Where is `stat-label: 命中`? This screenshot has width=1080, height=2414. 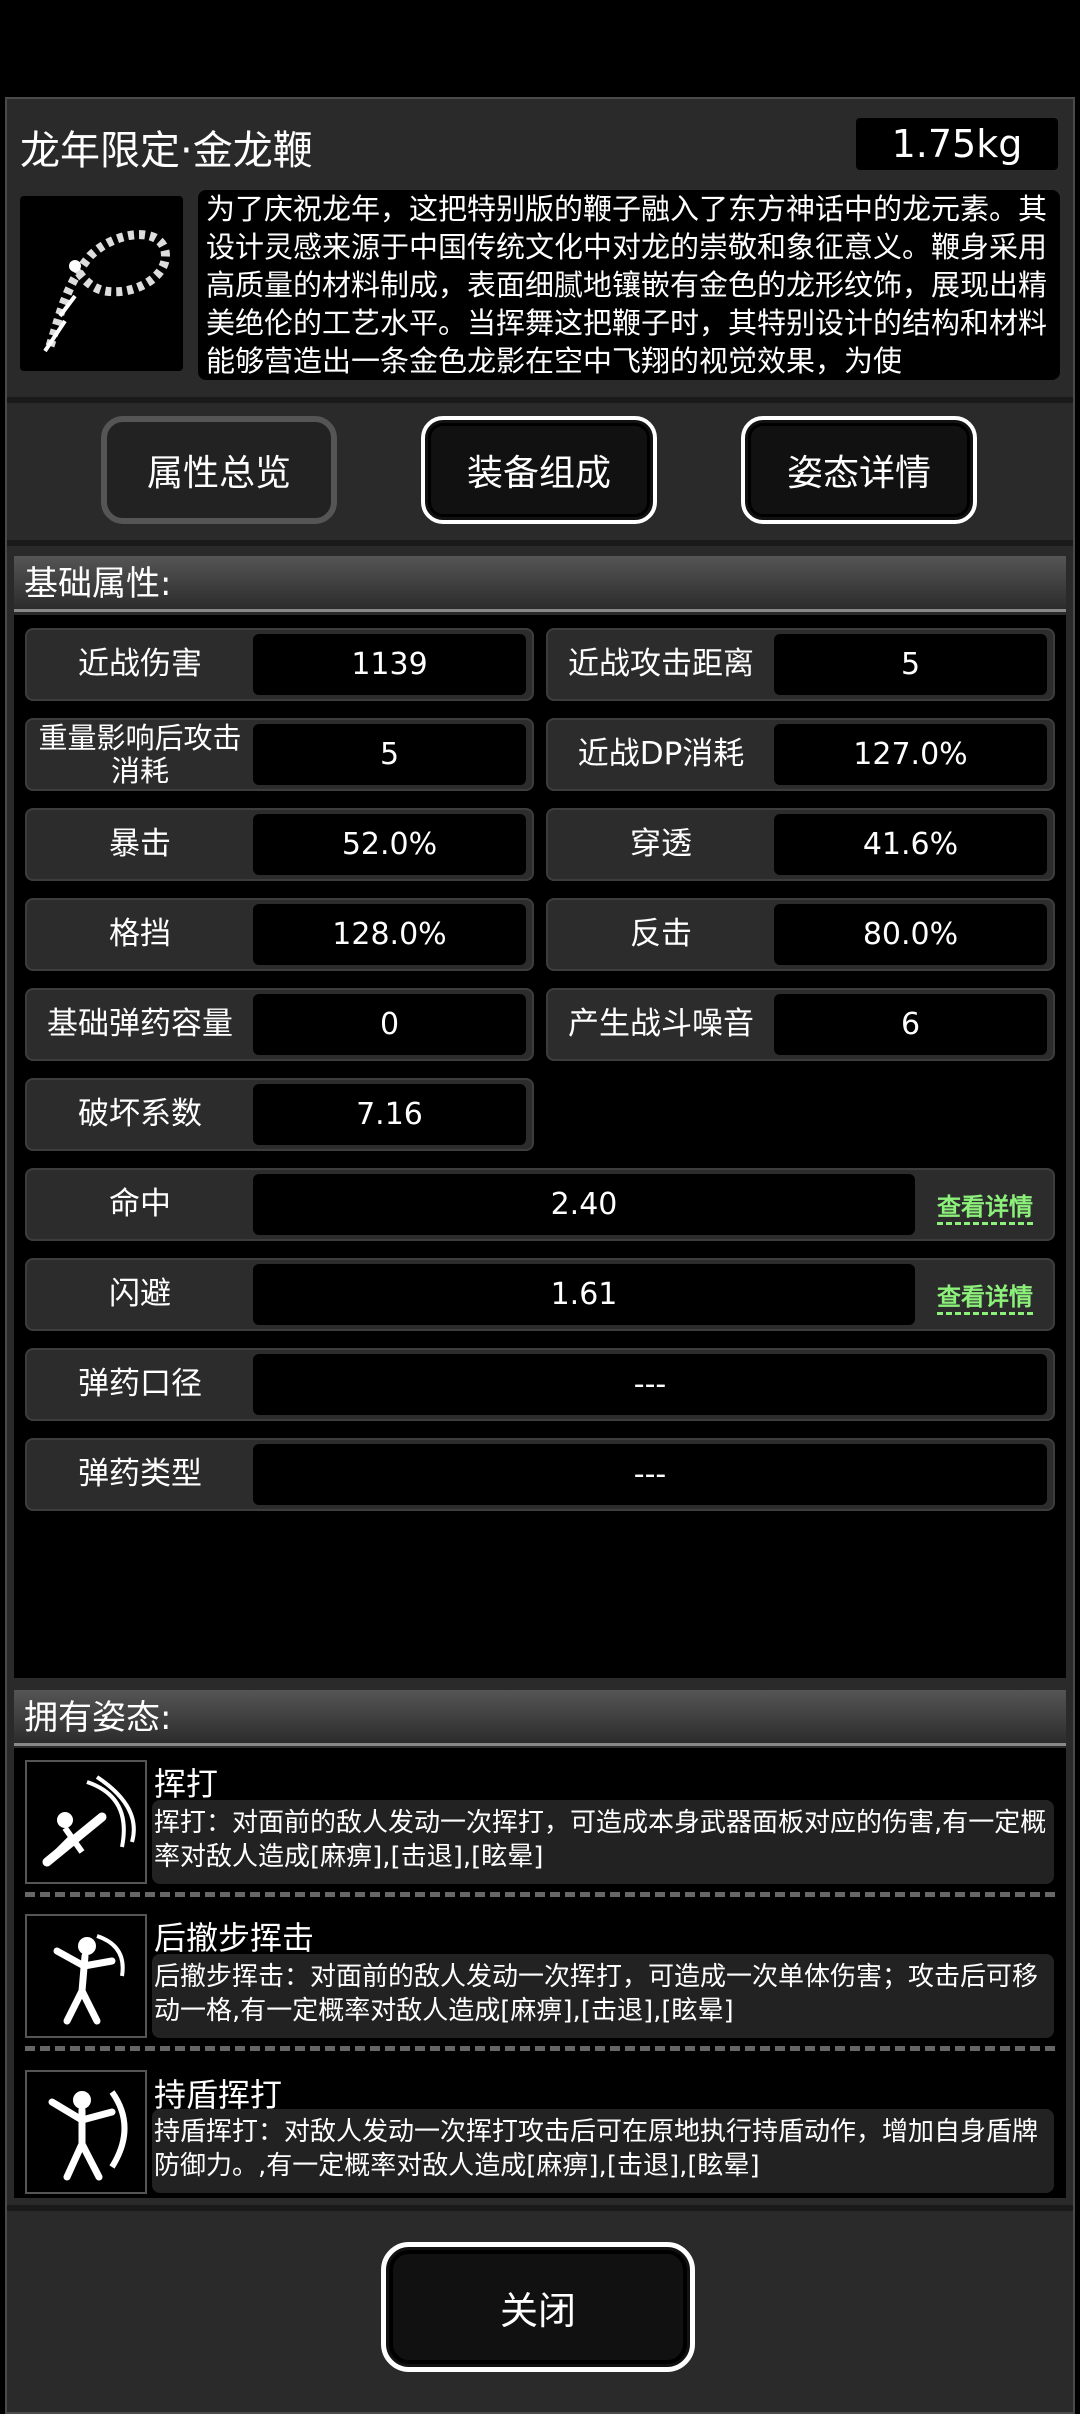 stat-label: 命中 is located at coordinates (140, 1204).